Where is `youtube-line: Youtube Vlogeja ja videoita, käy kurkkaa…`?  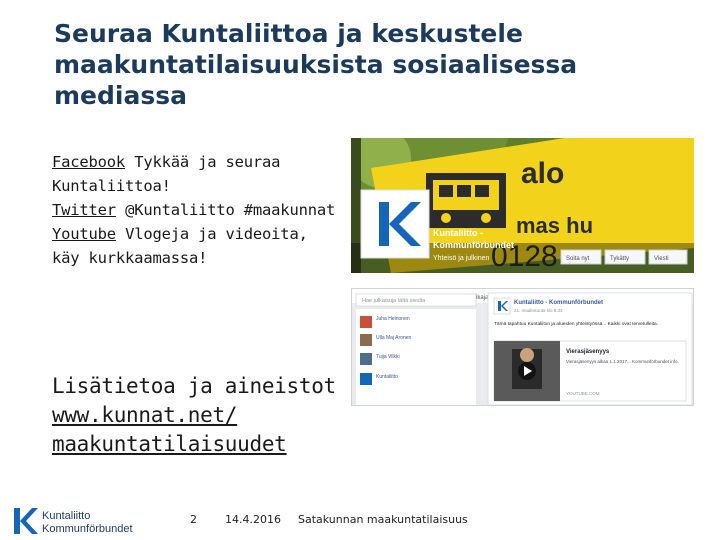 youtube-line: Youtube Vlogeja ja videoita, käy kurkkaa… is located at coordinates (198, 246).